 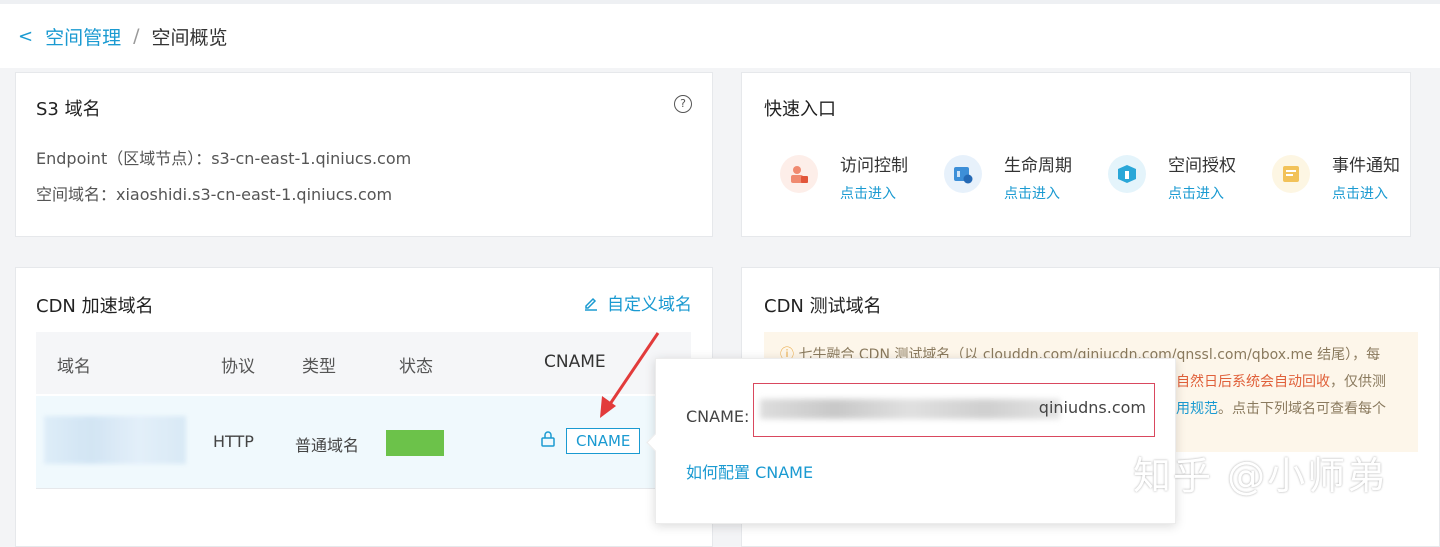 I want to click on cname-button: CNAME, so click(x=603, y=441).